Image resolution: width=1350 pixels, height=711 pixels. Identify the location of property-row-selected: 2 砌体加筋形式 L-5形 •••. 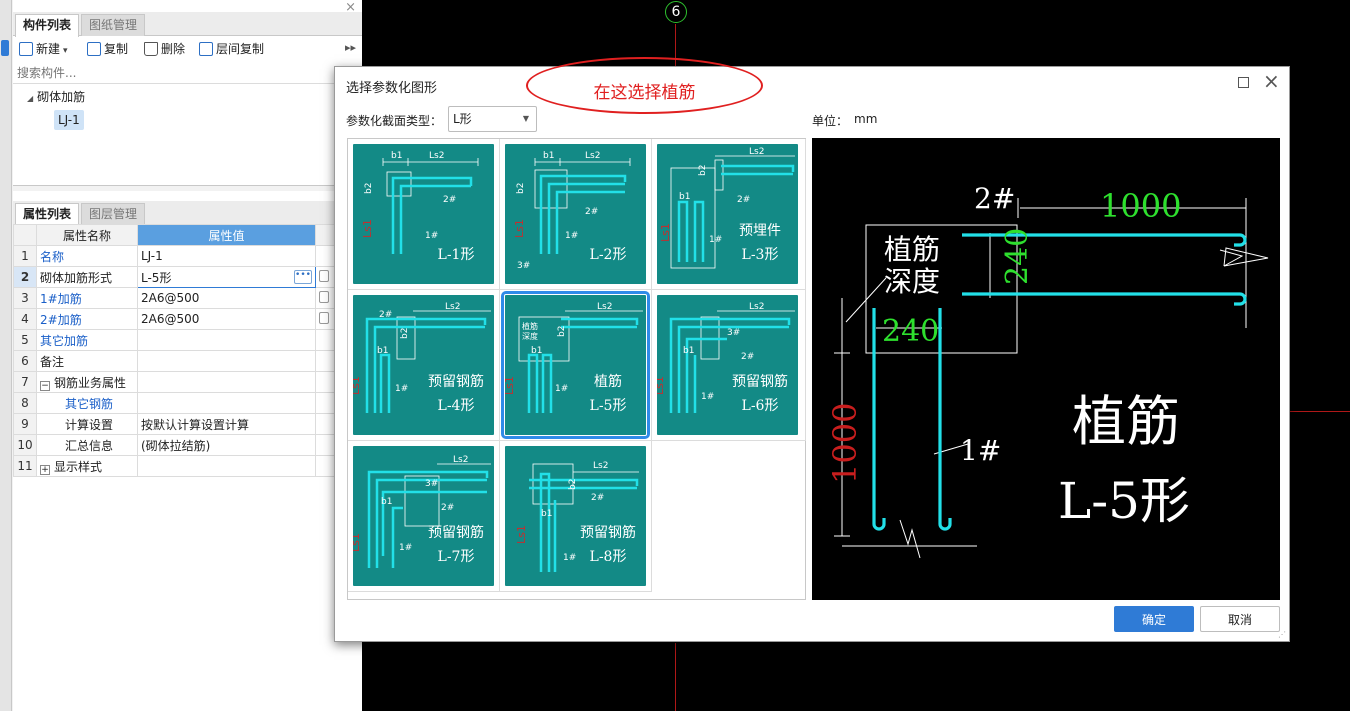
(188, 277).